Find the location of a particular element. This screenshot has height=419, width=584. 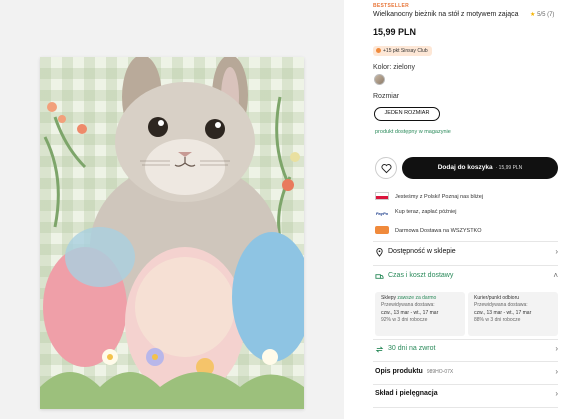

paypo-icon: PayPo is located at coordinates (382, 214).